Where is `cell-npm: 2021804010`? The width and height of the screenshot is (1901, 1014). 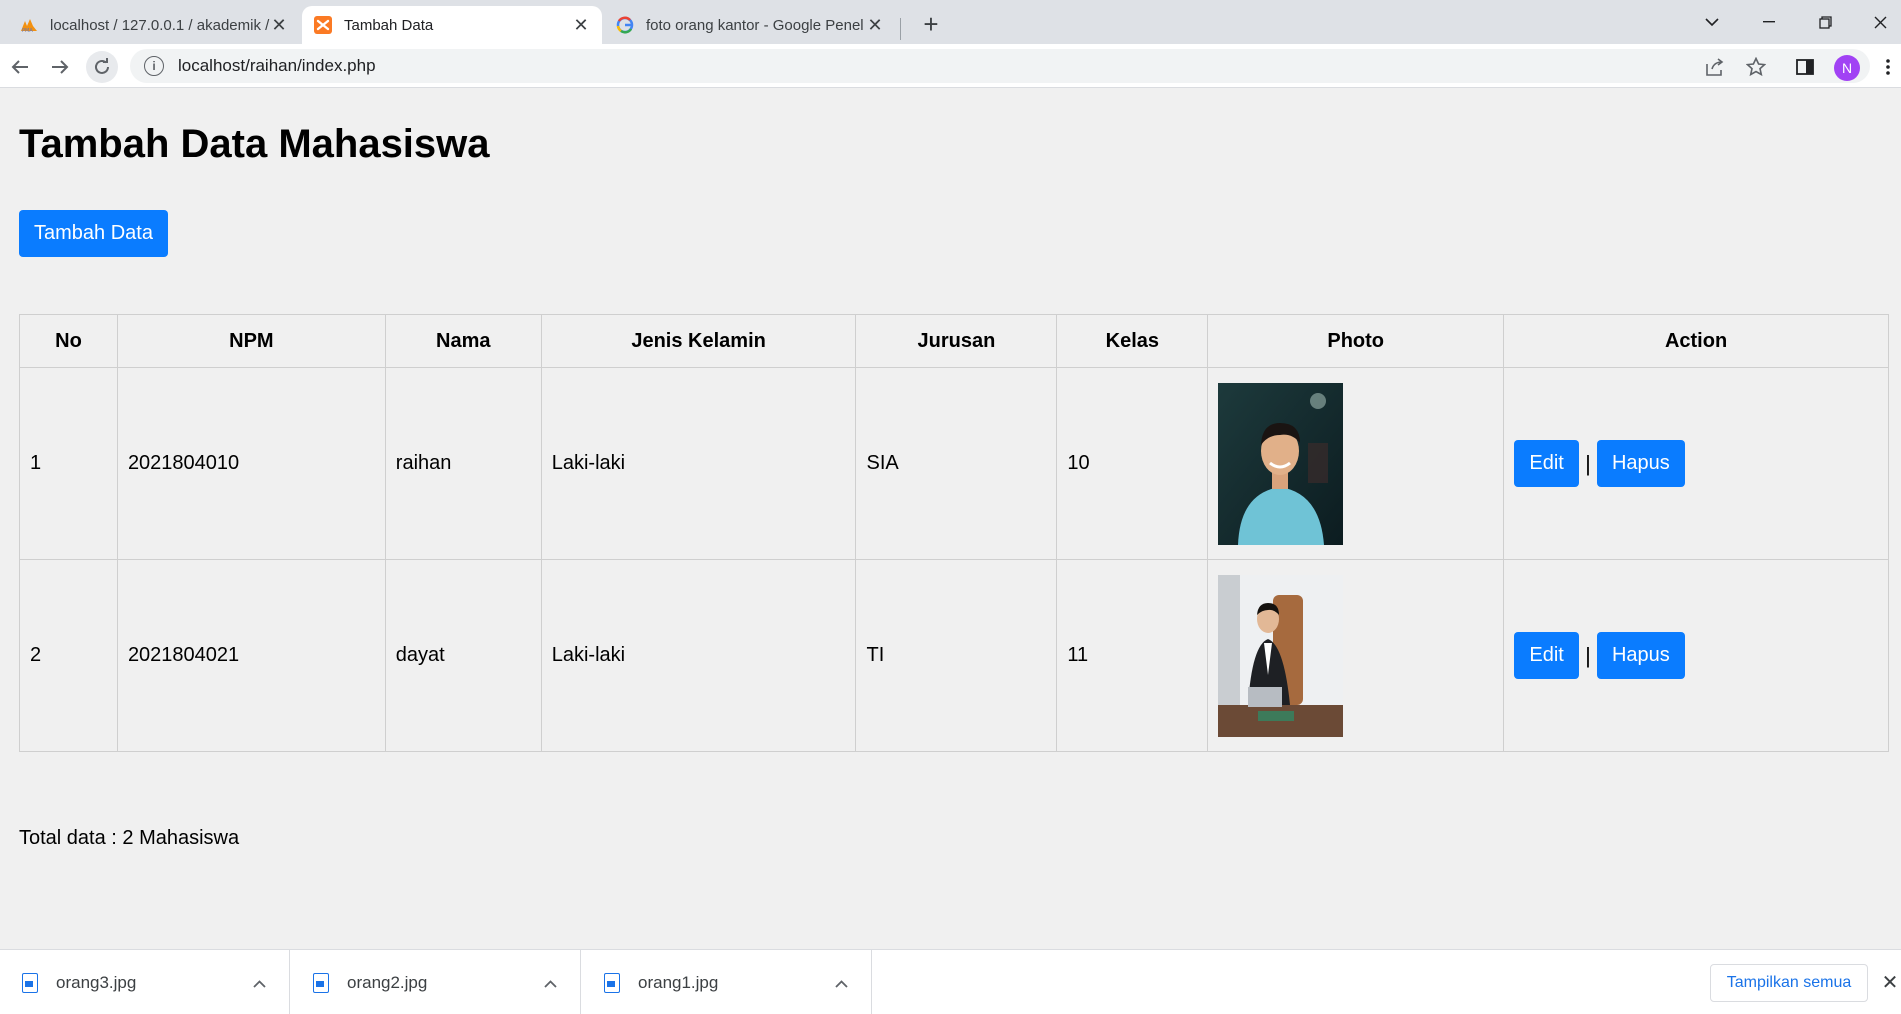 cell-npm: 2021804010 is located at coordinates (251, 463).